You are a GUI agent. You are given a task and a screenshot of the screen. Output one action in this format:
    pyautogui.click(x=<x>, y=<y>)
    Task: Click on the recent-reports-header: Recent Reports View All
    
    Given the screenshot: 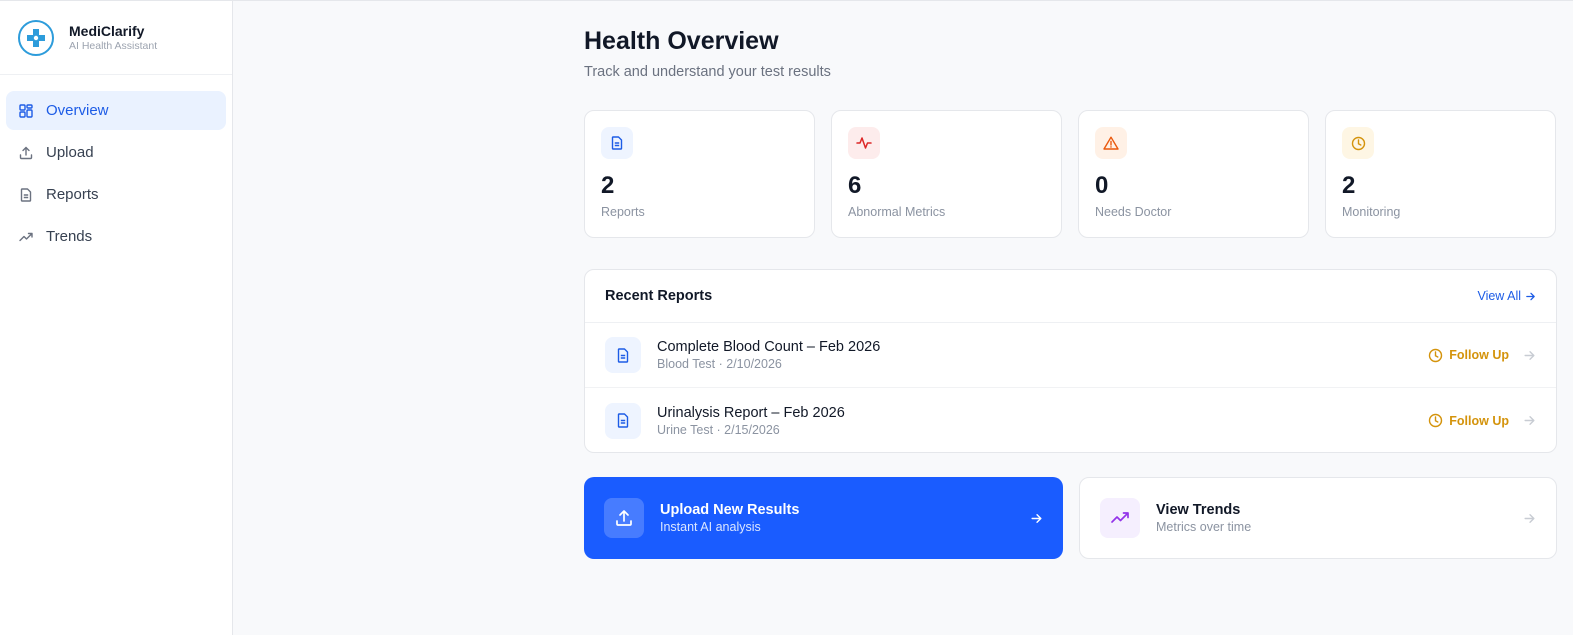 What is the action you would take?
    pyautogui.click(x=1070, y=296)
    